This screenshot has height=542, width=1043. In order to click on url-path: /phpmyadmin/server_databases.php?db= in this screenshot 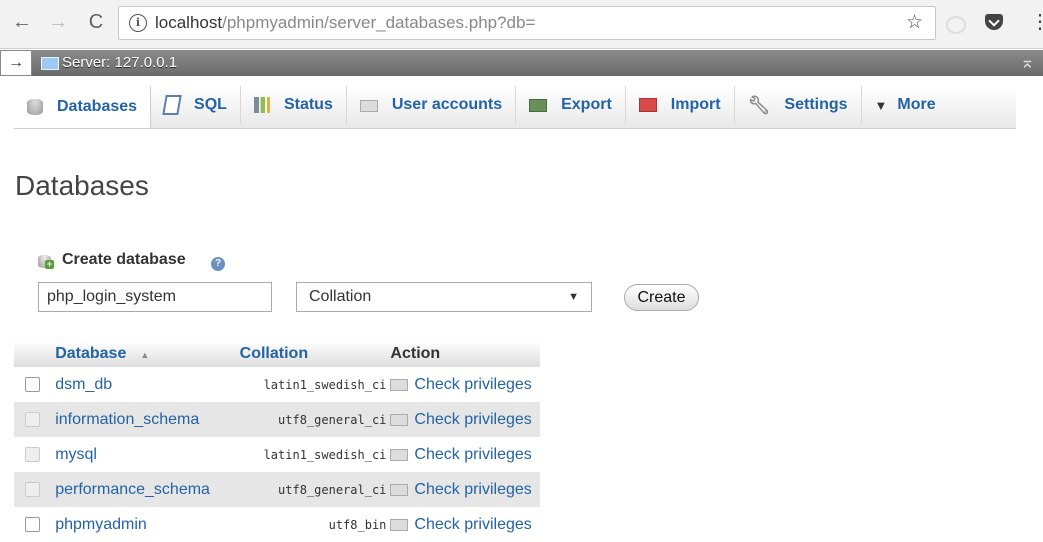, I will do `click(379, 22)`.